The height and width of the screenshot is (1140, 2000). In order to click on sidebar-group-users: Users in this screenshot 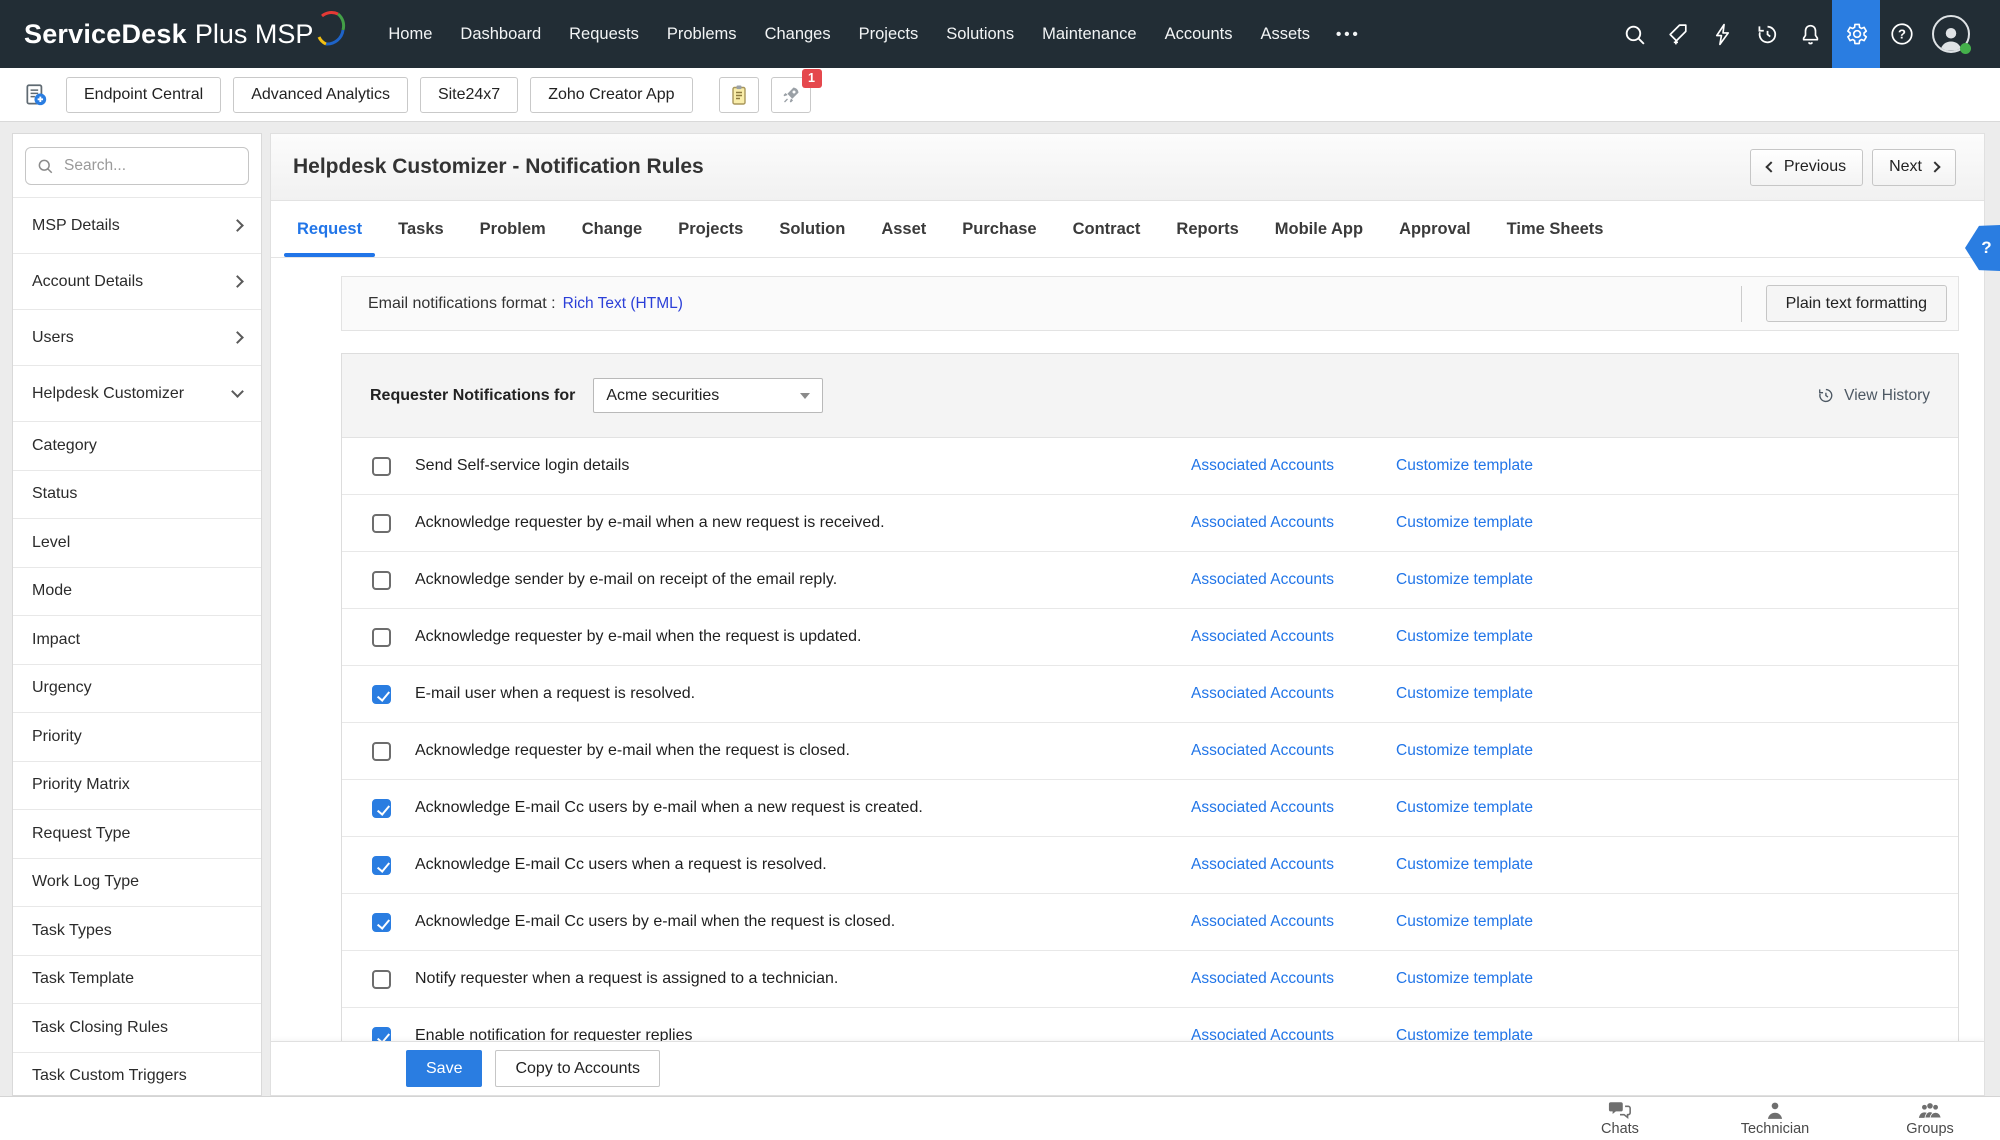, I will do `click(137, 337)`.